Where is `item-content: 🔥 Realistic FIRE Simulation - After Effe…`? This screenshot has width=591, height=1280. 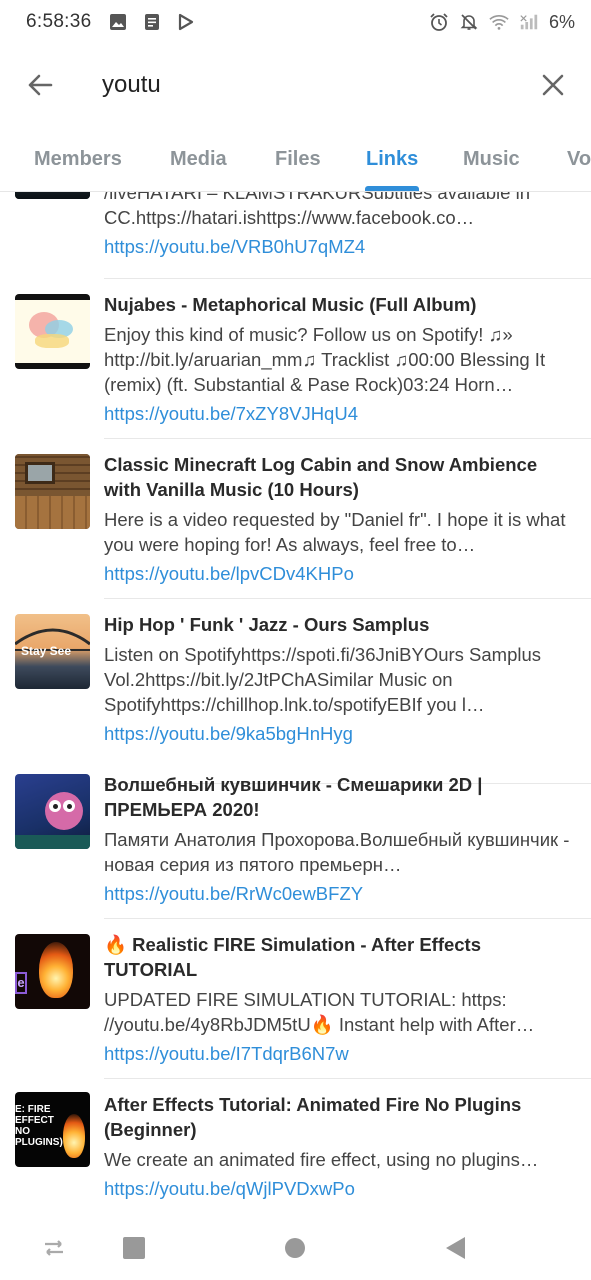 item-content: 🔥 Realistic FIRE Simulation - After Effe… is located at coordinates (341, 999).